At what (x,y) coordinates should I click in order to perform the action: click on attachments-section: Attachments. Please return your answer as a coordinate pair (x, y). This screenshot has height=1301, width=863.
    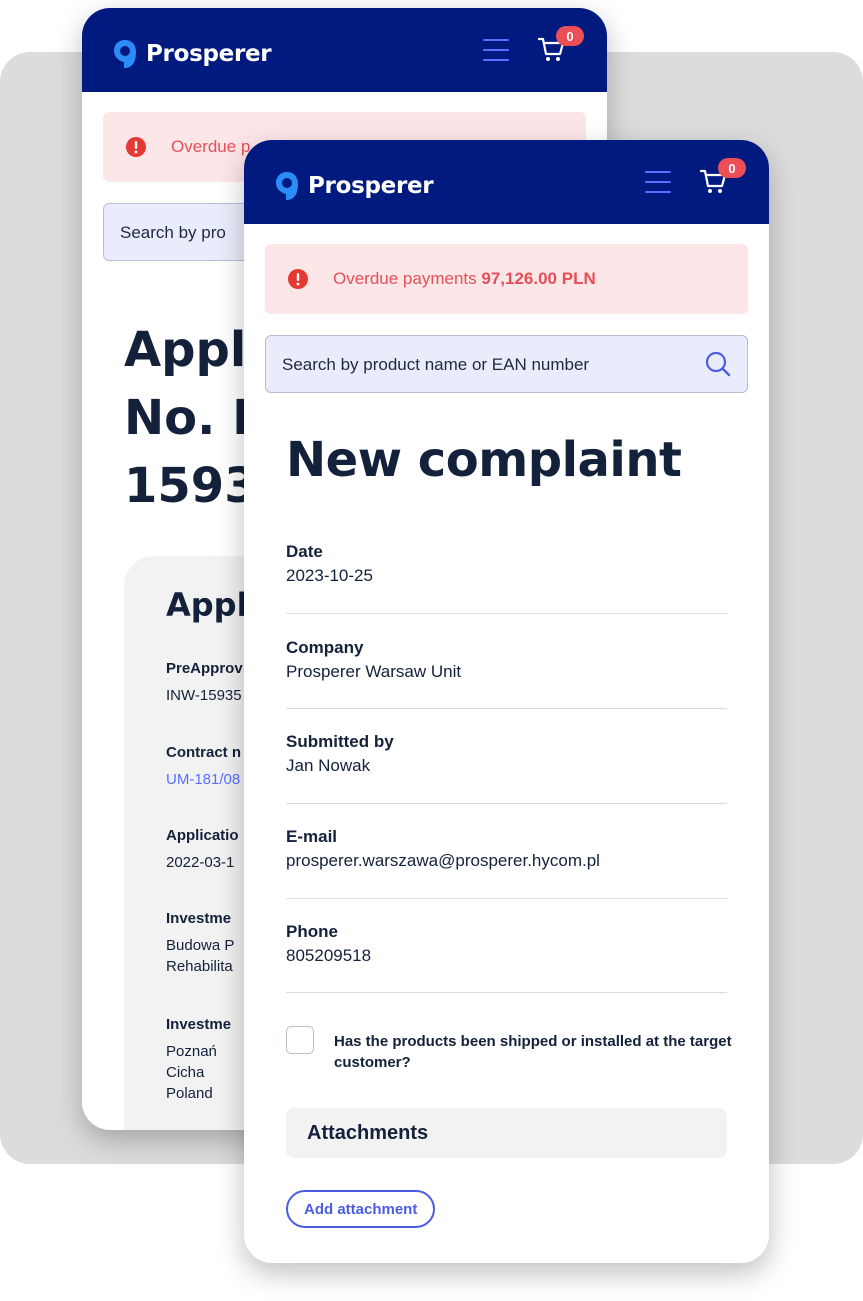
    Looking at the image, I should click on (506, 1133).